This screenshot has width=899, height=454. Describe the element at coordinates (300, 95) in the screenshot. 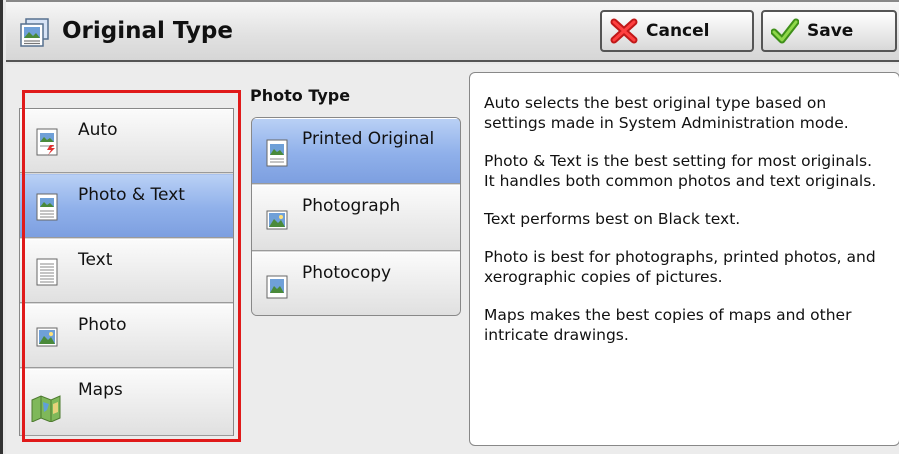

I see `photo-type-heading: Photo Type` at that location.